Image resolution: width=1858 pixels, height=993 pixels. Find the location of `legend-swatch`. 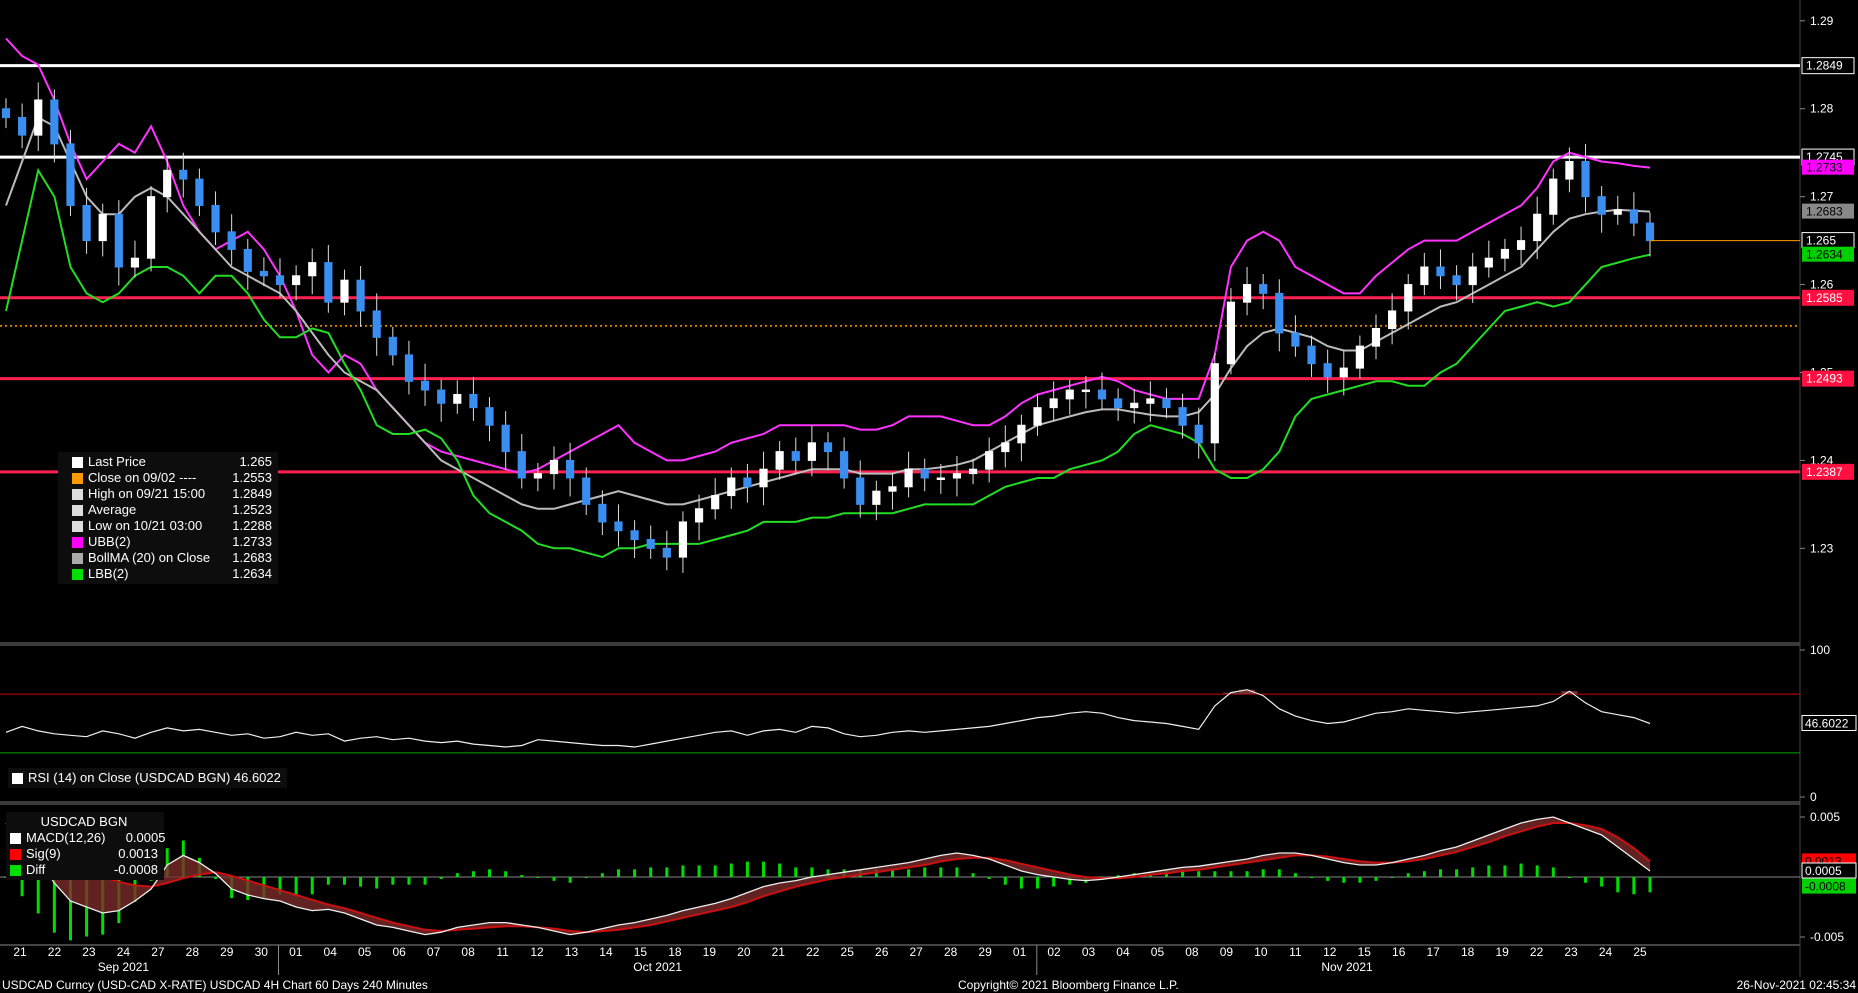

legend-swatch is located at coordinates (15, 838).